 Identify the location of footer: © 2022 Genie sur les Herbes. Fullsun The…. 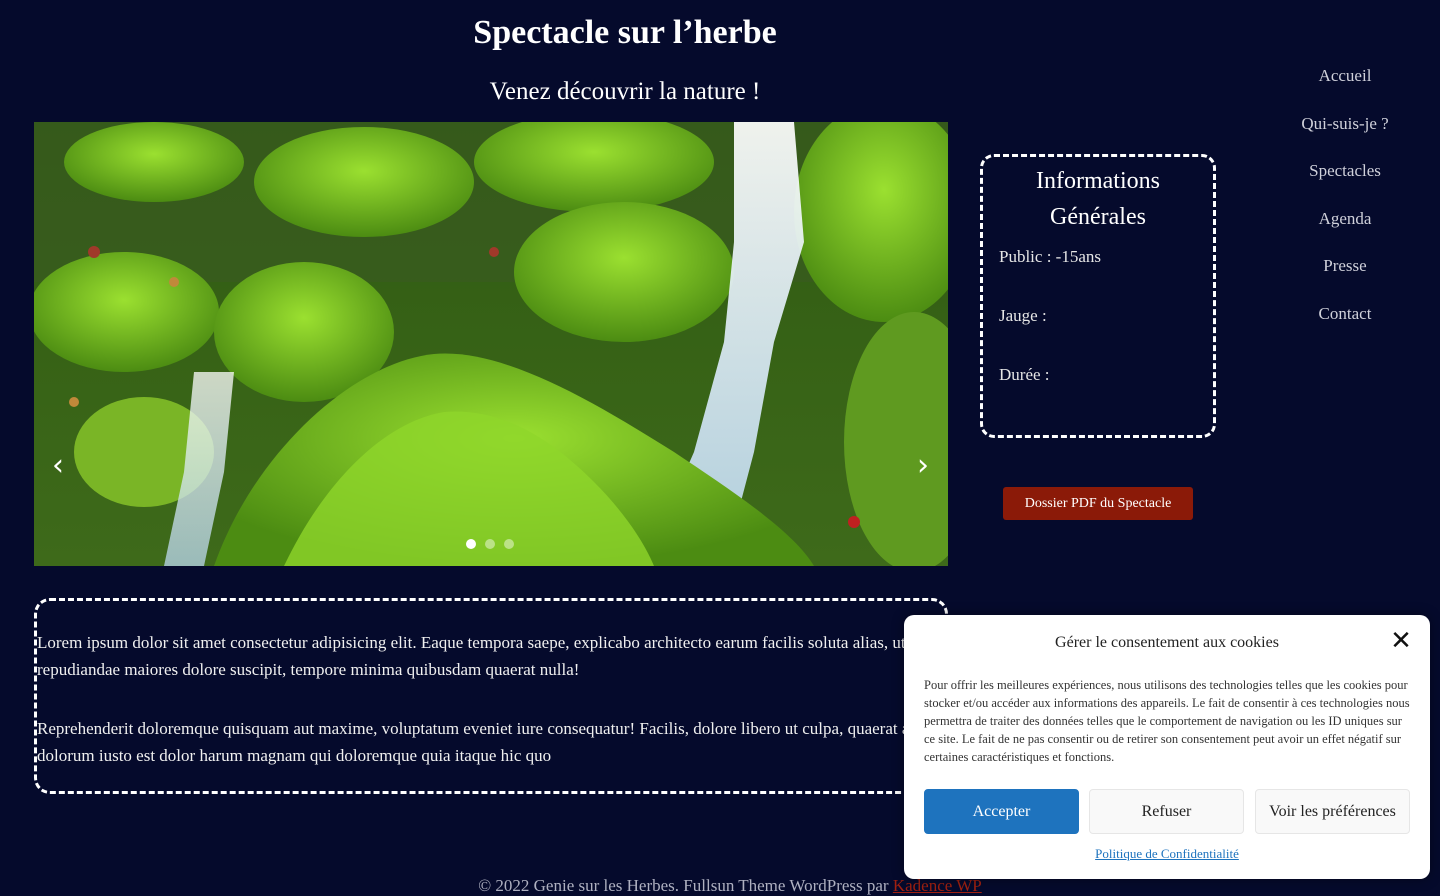
(730, 886).